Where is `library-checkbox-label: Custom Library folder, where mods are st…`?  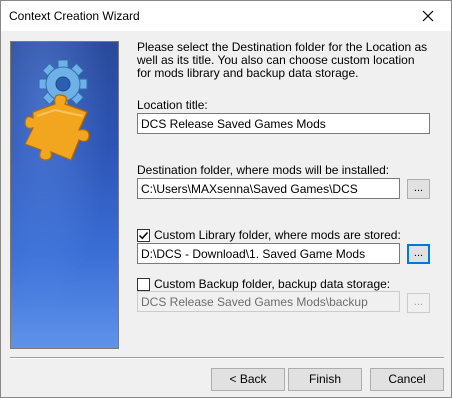 library-checkbox-label: Custom Library folder, where mods are st… is located at coordinates (277, 235).